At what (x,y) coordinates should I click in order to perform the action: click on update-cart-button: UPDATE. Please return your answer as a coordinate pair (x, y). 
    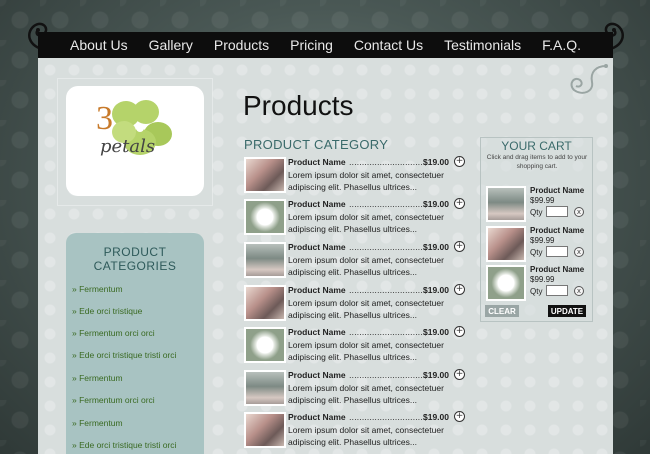
    Looking at the image, I should click on (567, 311).